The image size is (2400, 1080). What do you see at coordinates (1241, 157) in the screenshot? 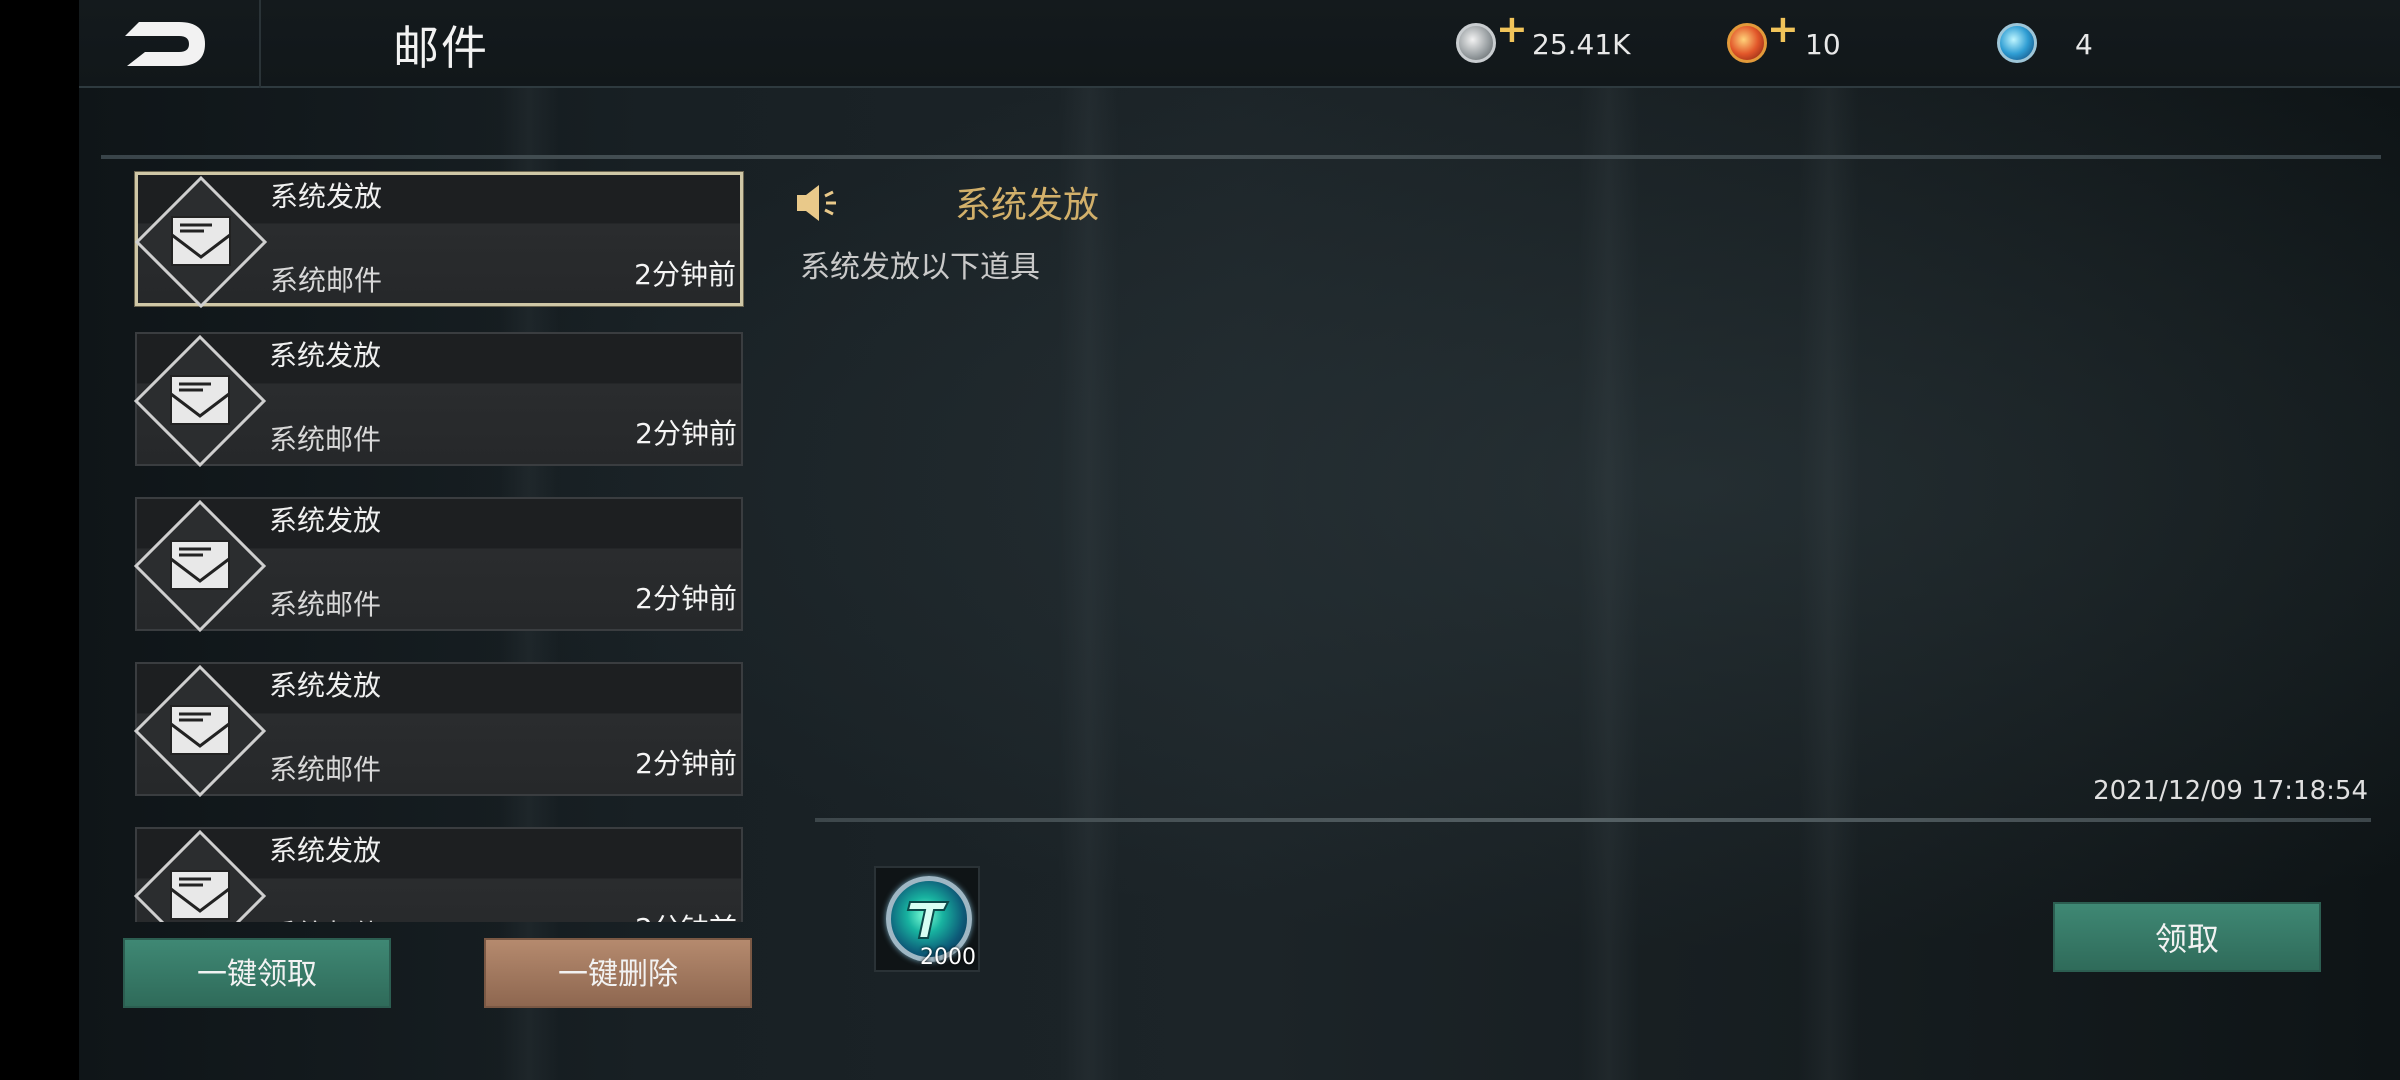
I see `content-separator` at bounding box center [1241, 157].